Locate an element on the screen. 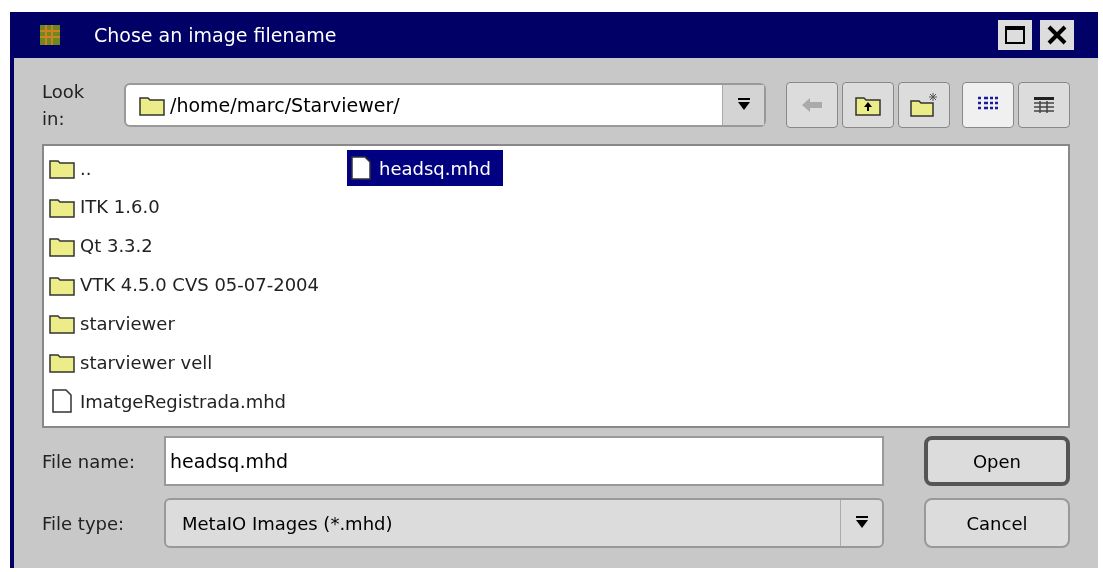 Image resolution: width=1103 pixels, height=572 pixels. file-type-combo: MetaIO Images (*.mhd) is located at coordinates (524, 523).